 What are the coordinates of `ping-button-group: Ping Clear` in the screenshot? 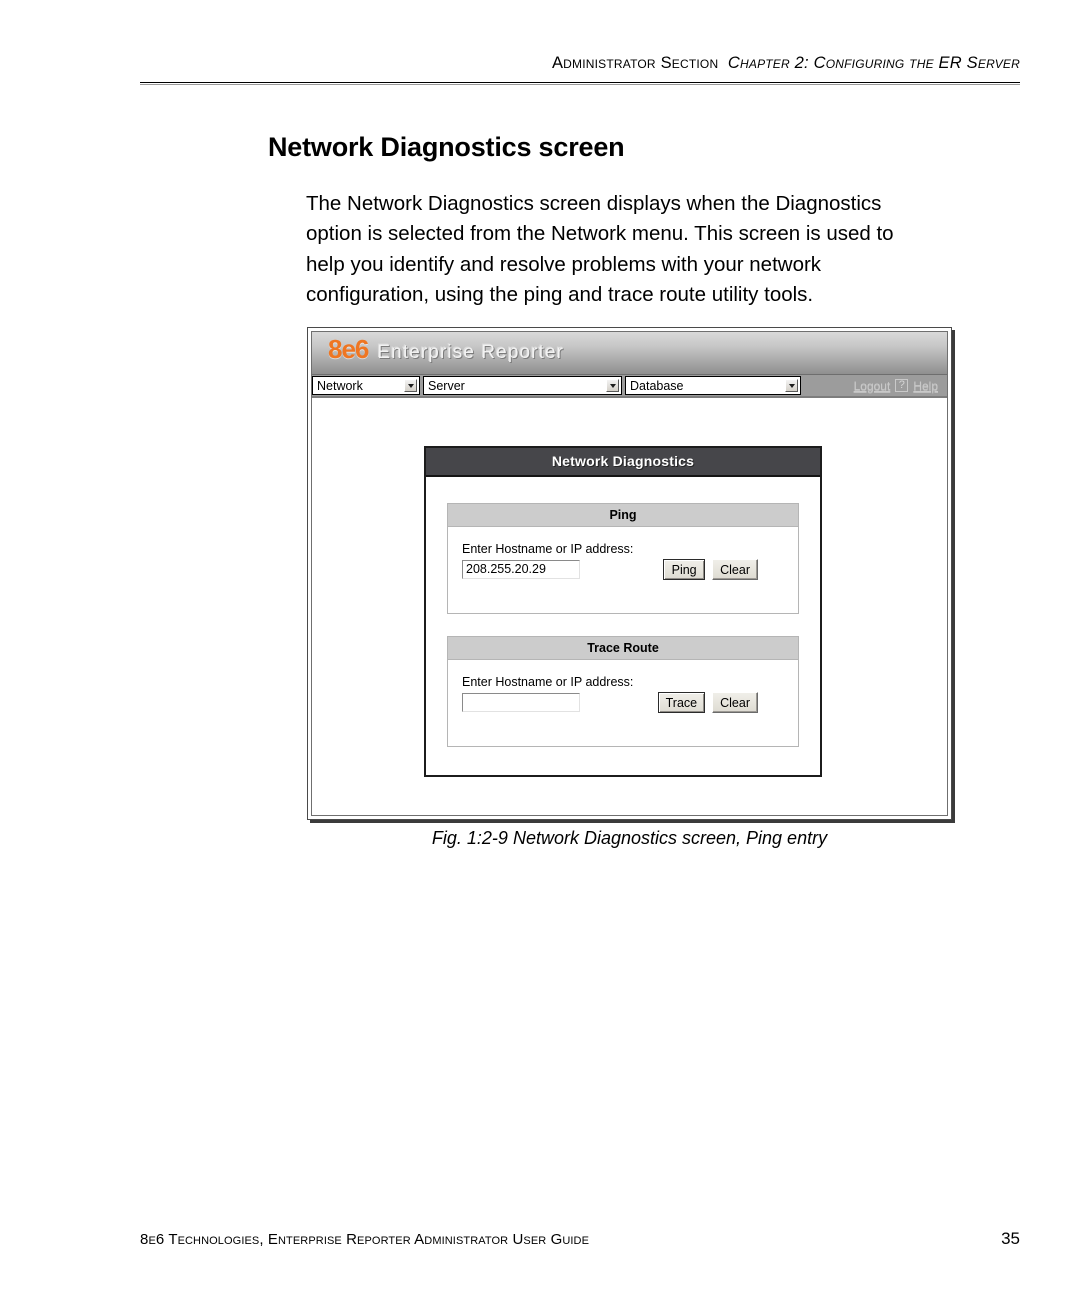 It's located at (710, 569).